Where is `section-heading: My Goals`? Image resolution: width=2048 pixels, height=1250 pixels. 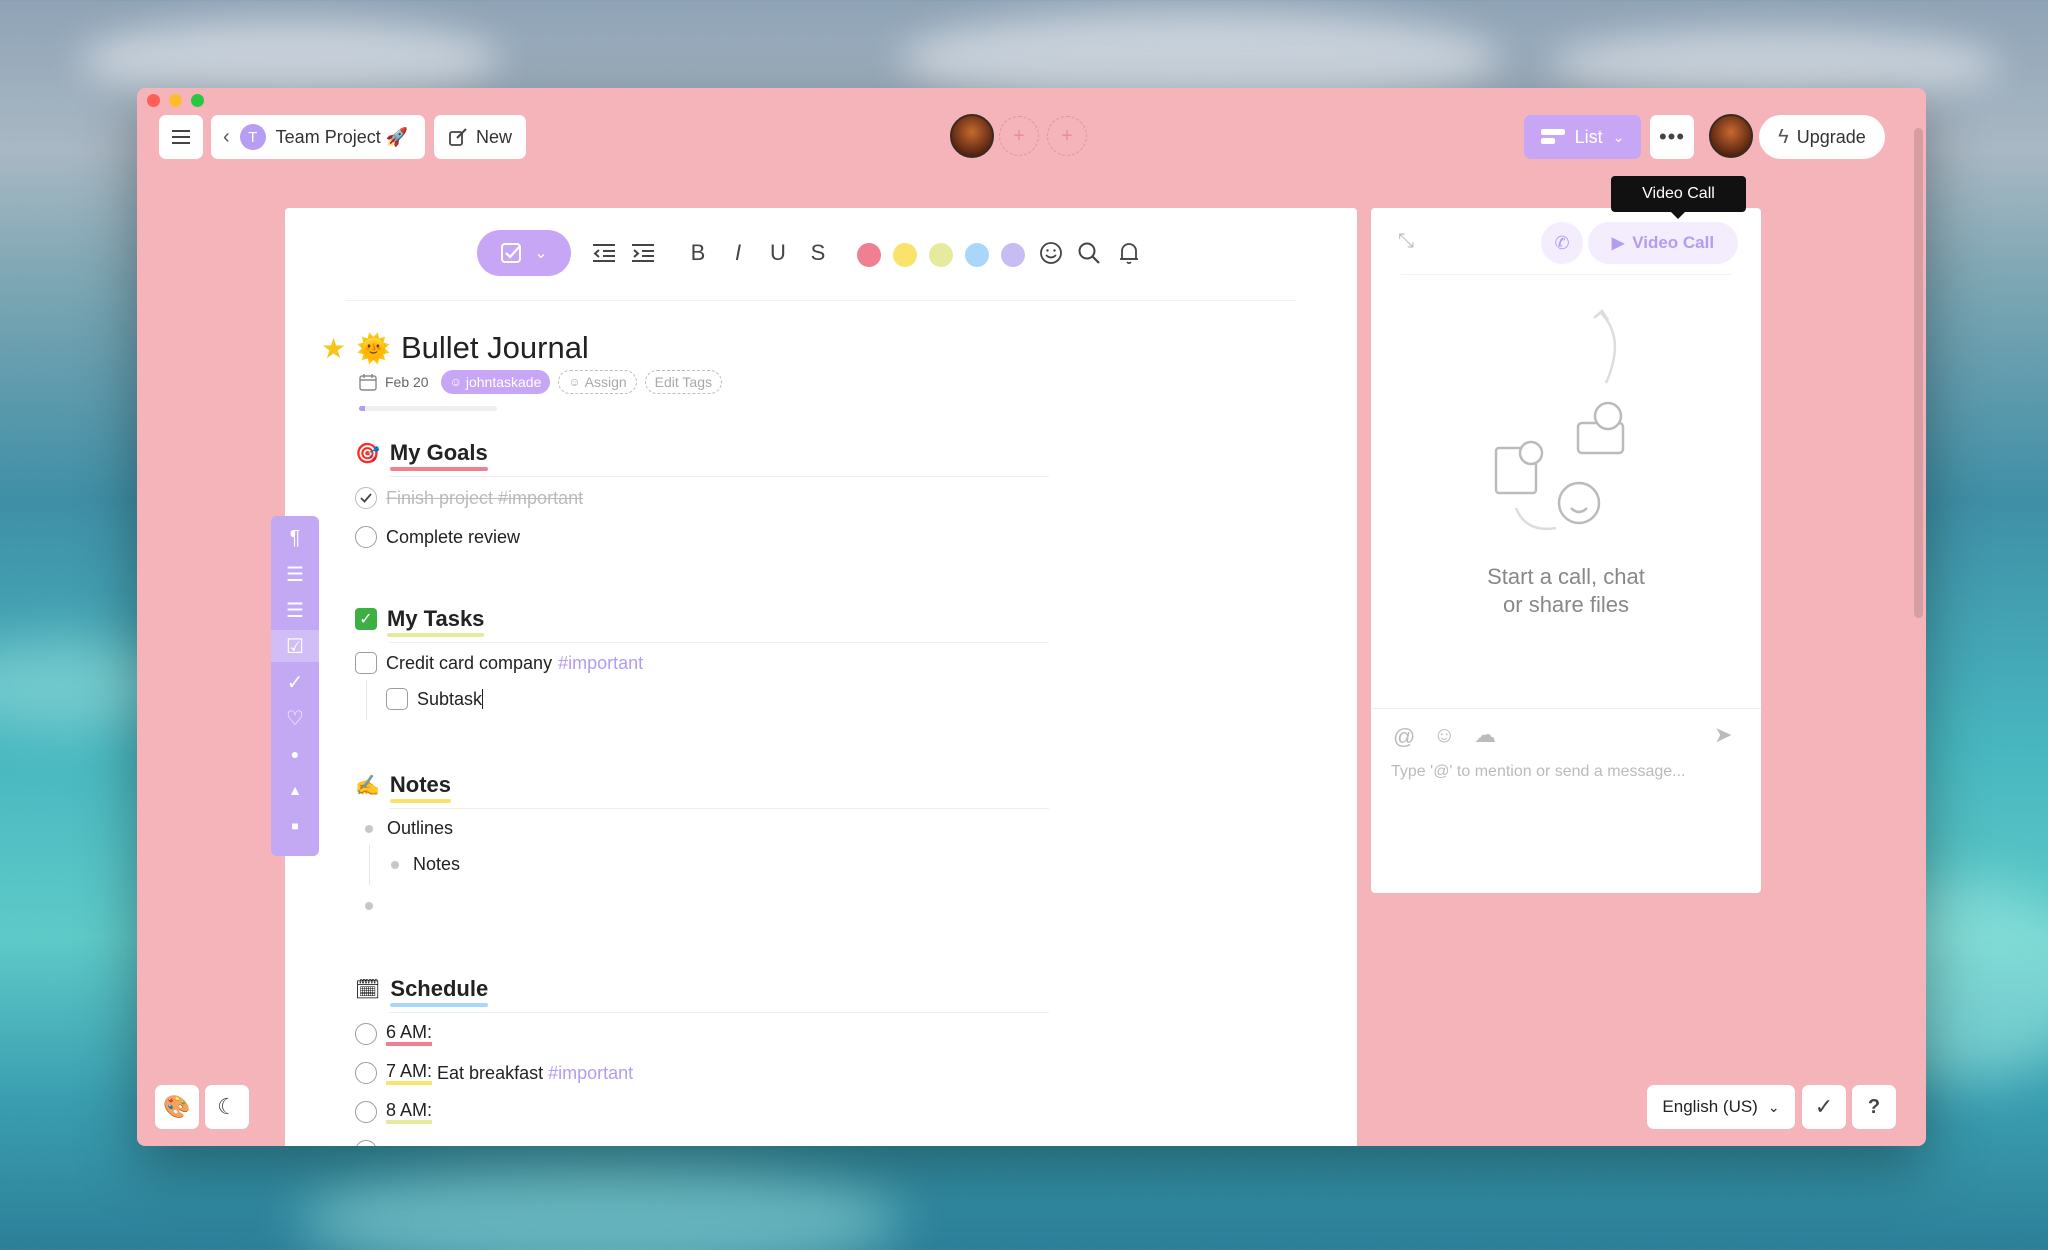 section-heading: My Goals is located at coordinates (438, 455).